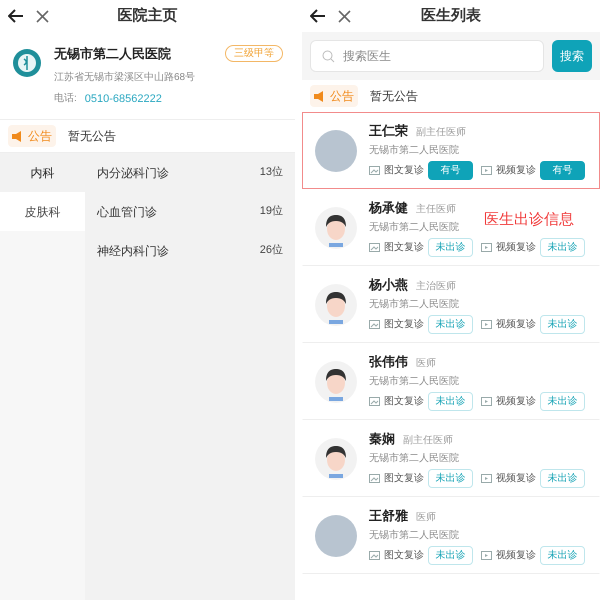  Describe the element at coordinates (123, 98) in the screenshot. I see `phone-link: 0510-68562222` at that location.